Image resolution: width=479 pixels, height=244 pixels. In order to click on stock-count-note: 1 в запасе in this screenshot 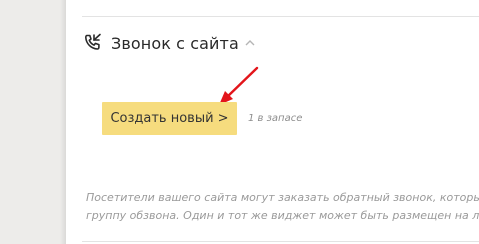, I will do `click(275, 118)`.